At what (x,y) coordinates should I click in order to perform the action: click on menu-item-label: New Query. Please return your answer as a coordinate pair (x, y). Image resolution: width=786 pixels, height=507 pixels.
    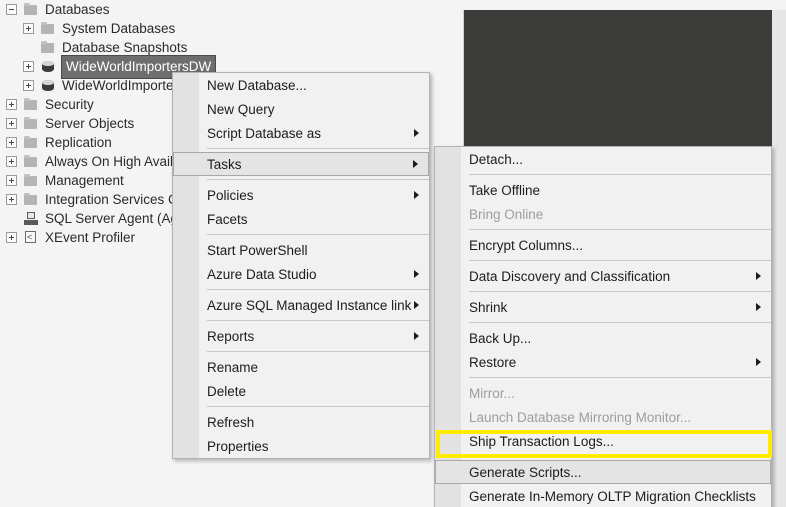
    Looking at the image, I should click on (241, 109).